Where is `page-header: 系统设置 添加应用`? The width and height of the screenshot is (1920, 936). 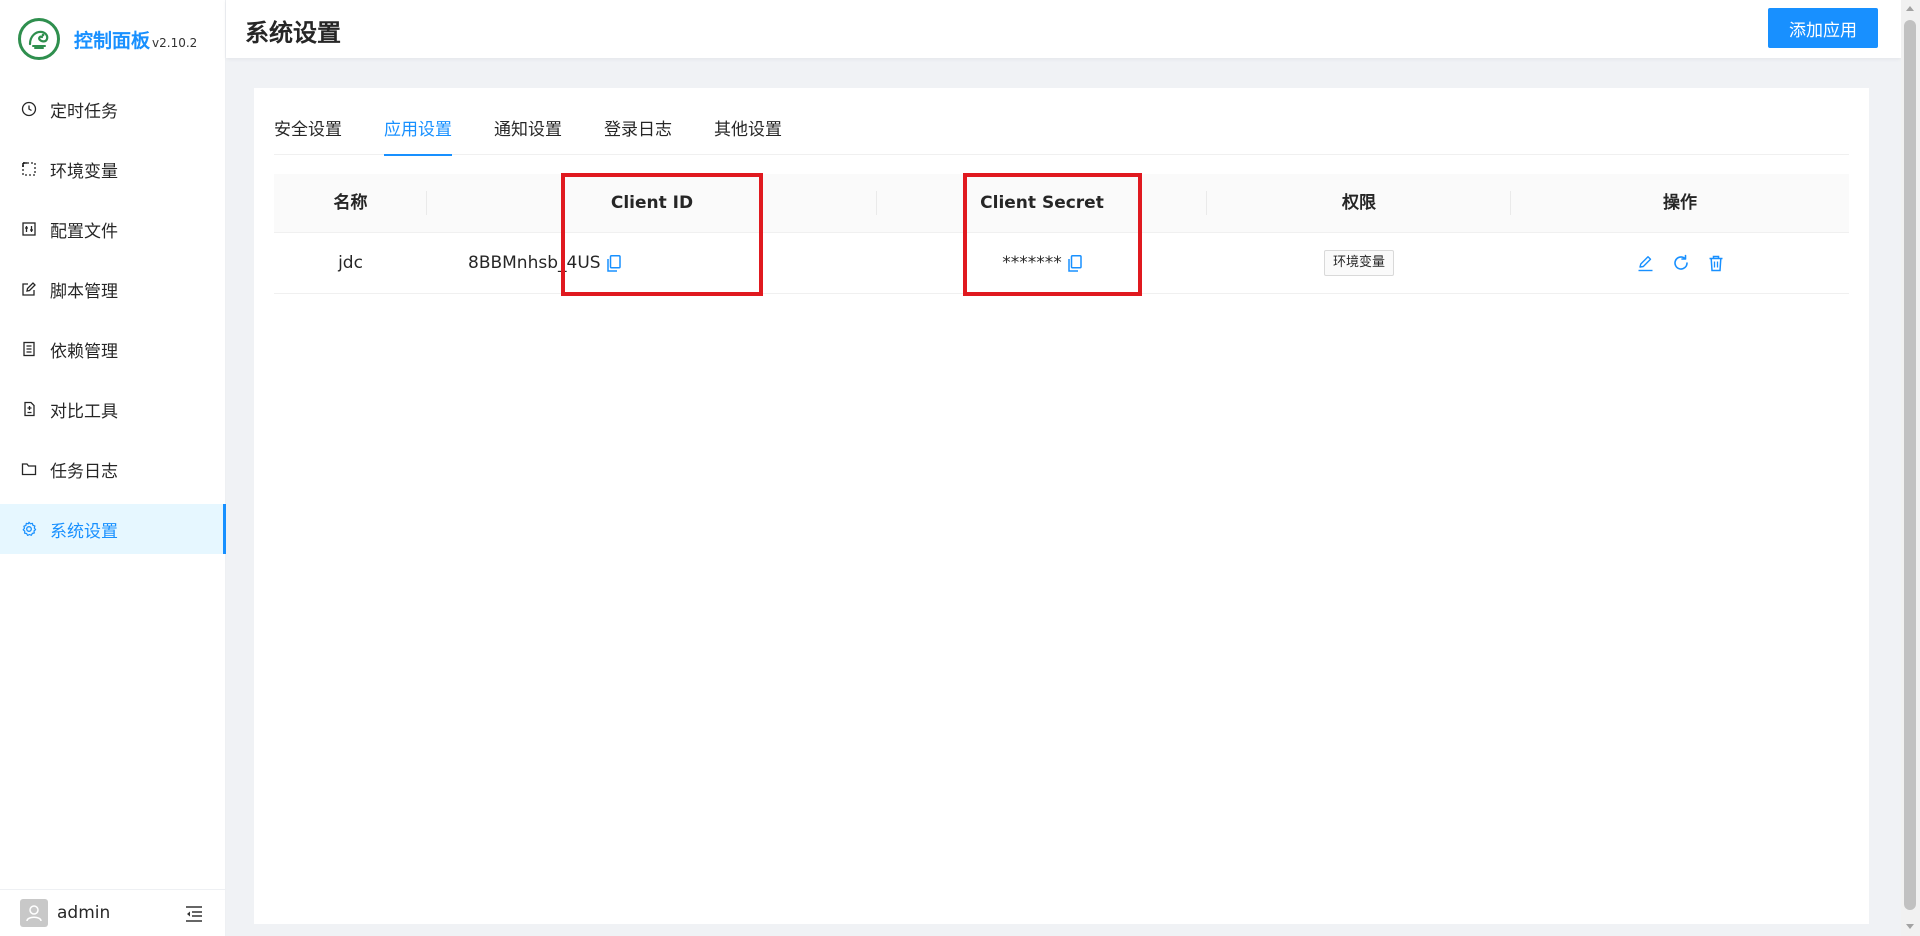 page-header: 系统设置 添加应用 is located at coordinates (1063, 29).